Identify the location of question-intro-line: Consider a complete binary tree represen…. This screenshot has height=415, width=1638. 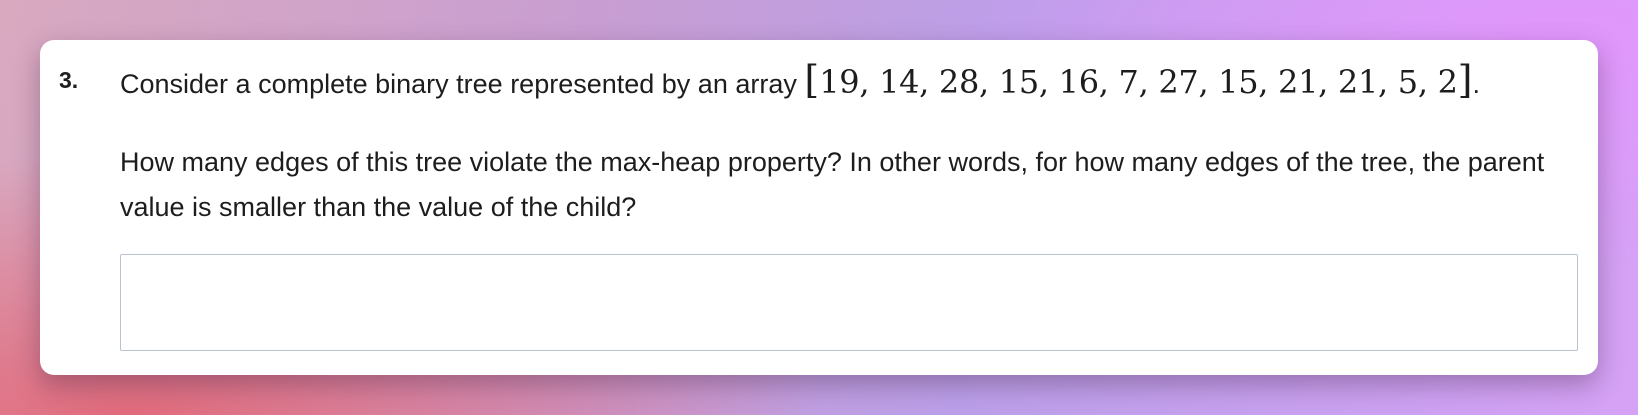
(800, 82).